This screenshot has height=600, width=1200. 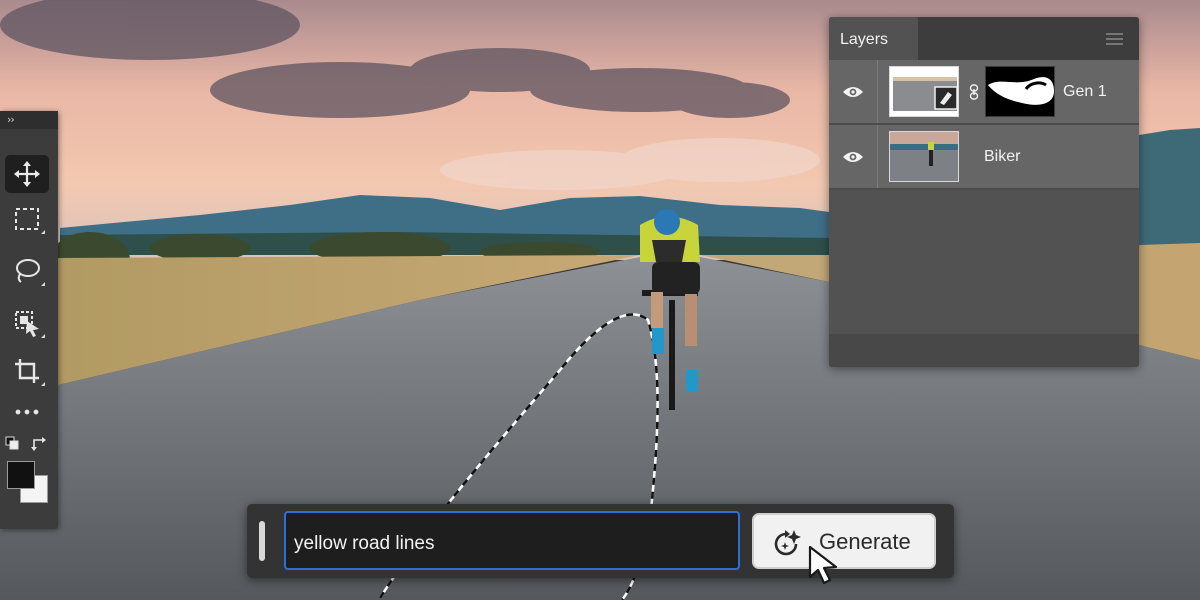 I want to click on crop-tool-button, so click(x=27, y=371).